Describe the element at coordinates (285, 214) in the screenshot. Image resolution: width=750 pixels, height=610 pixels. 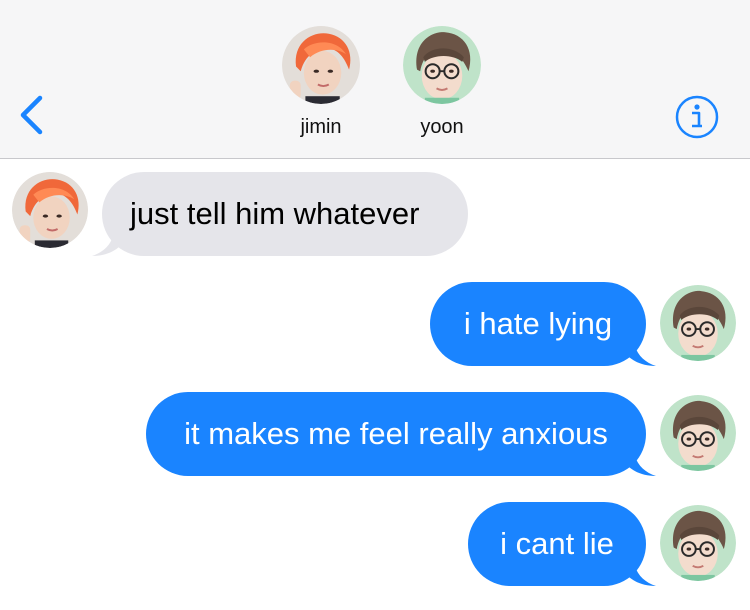
I see `message-bubble-incoming: just tell him whatever` at that location.